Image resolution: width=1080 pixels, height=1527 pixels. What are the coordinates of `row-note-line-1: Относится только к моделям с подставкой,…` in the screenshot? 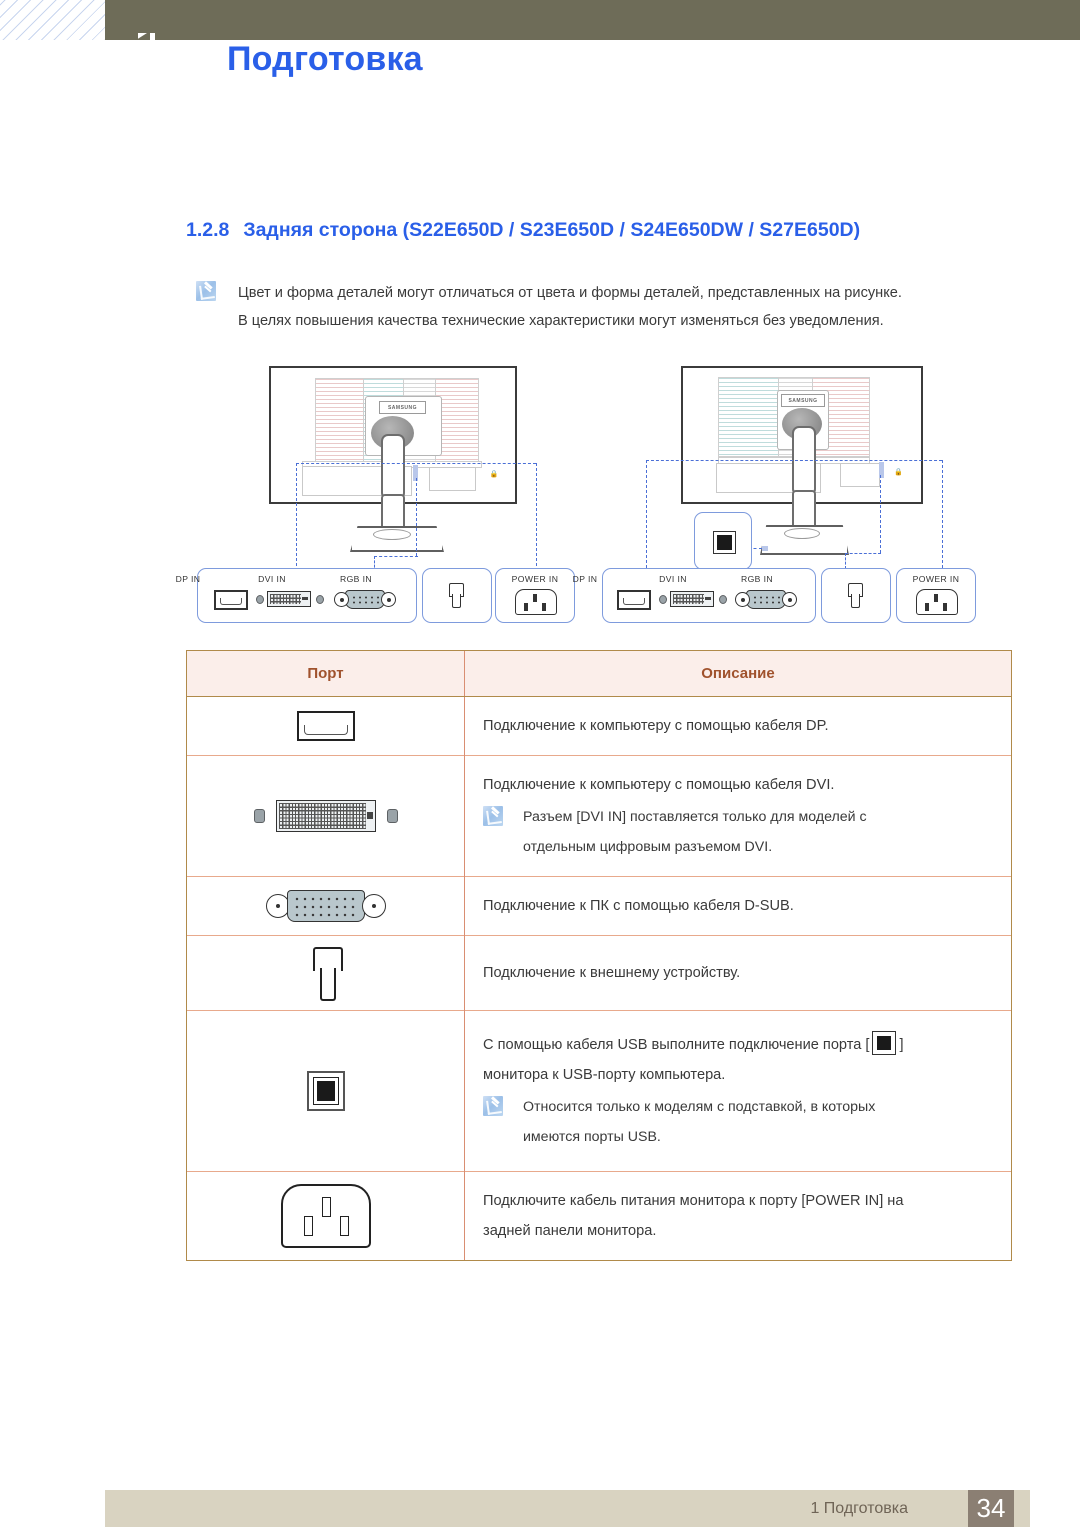 It's located at (699, 1107).